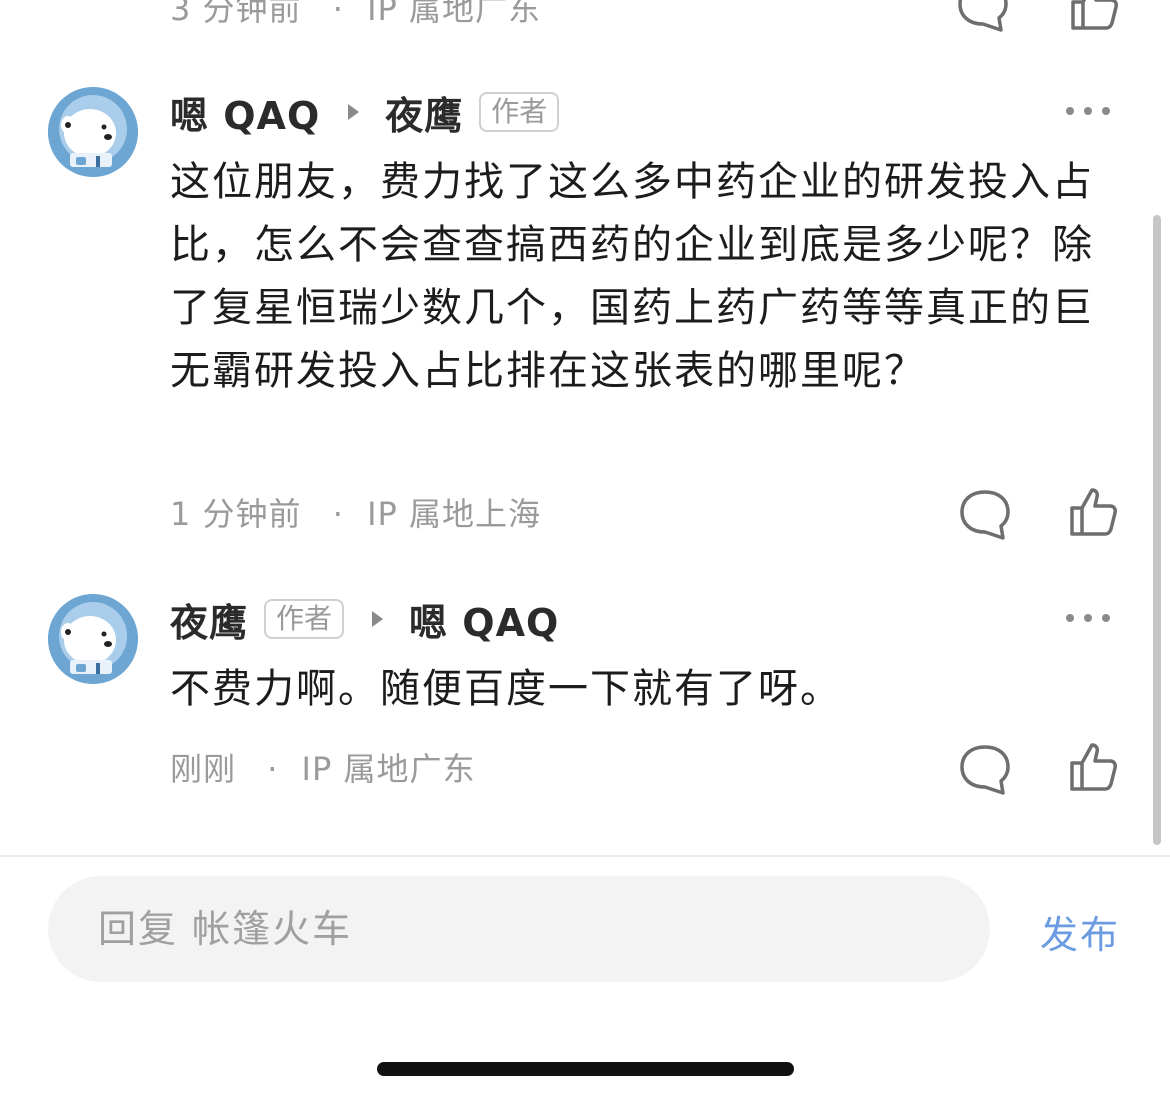  I want to click on previous-comment-location: IP 属地广东, so click(454, 14).